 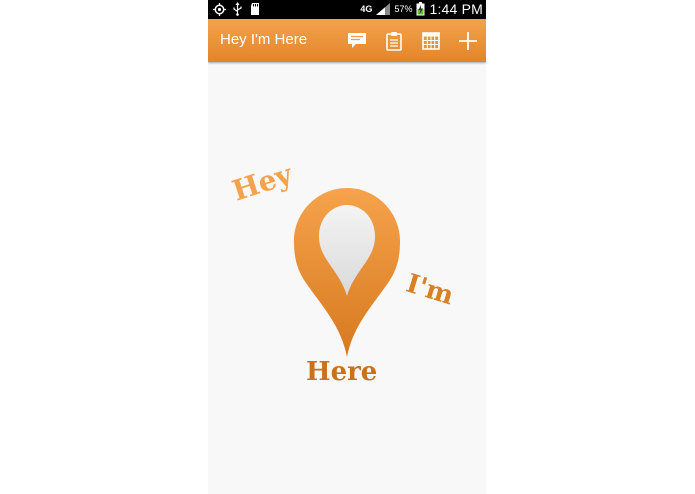 What do you see at coordinates (383, 9) in the screenshot?
I see `signal-icon` at bounding box center [383, 9].